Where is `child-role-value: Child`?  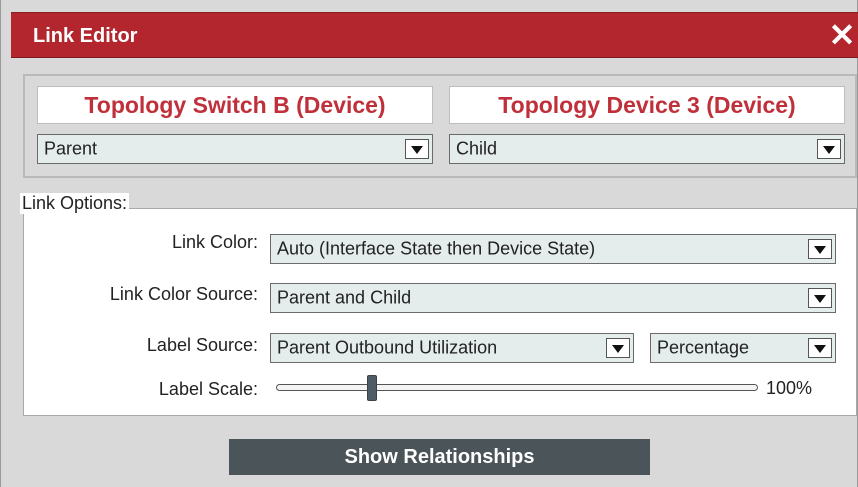
child-role-value: Child is located at coordinates (477, 148).